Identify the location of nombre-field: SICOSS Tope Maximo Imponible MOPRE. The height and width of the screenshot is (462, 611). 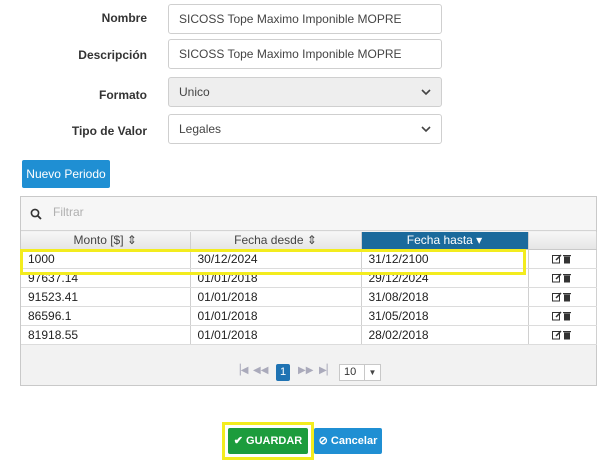
(305, 19).